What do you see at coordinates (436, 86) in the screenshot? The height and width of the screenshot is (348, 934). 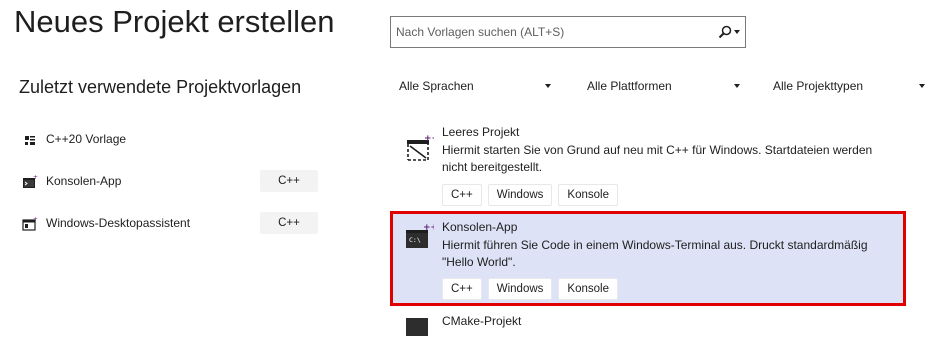 I see `language-filter-label: Alle Sprachen` at bounding box center [436, 86].